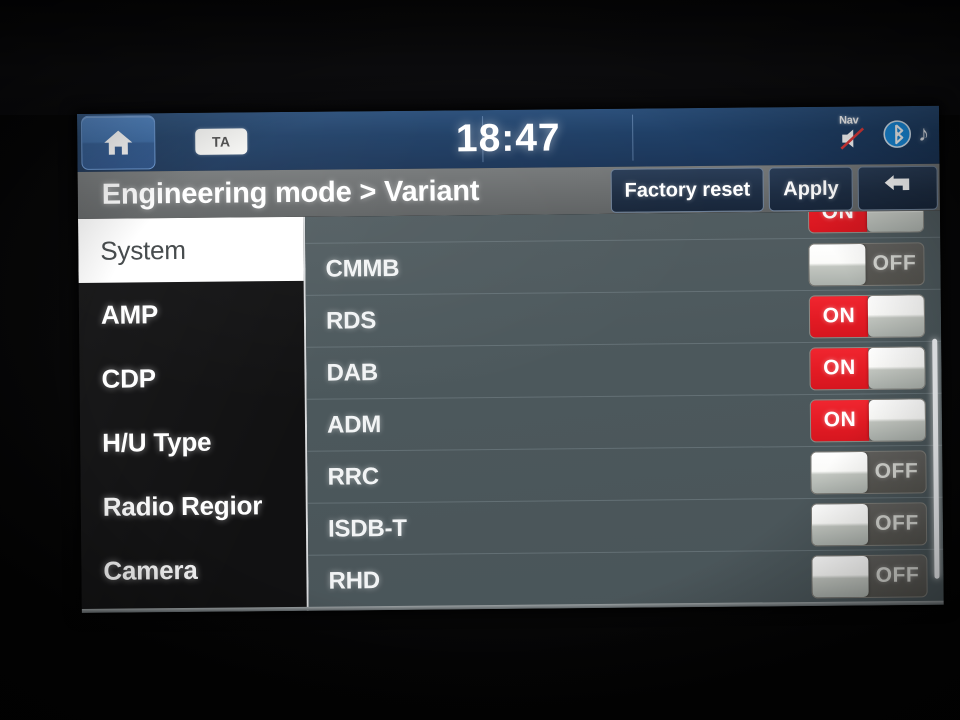 The image size is (960, 720). What do you see at coordinates (362, 268) in the screenshot?
I see `row-label: CMMB` at bounding box center [362, 268].